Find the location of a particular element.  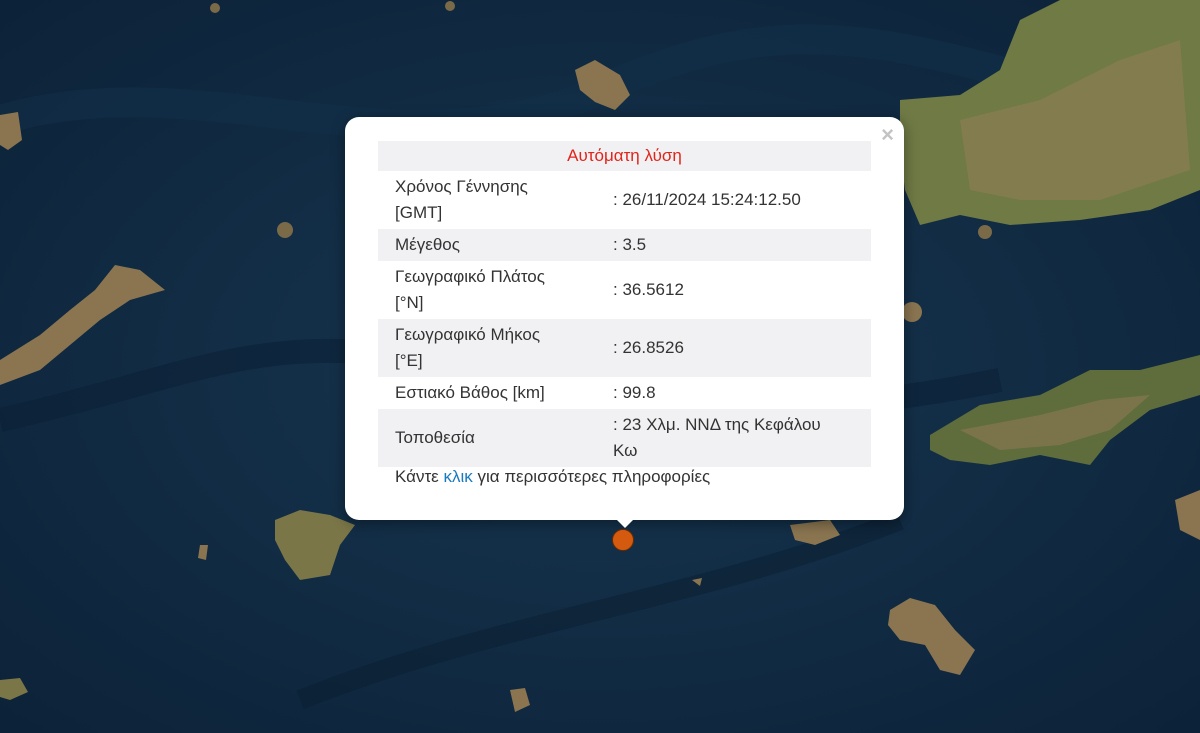

more-info-link: κλικ is located at coordinates (457, 476).